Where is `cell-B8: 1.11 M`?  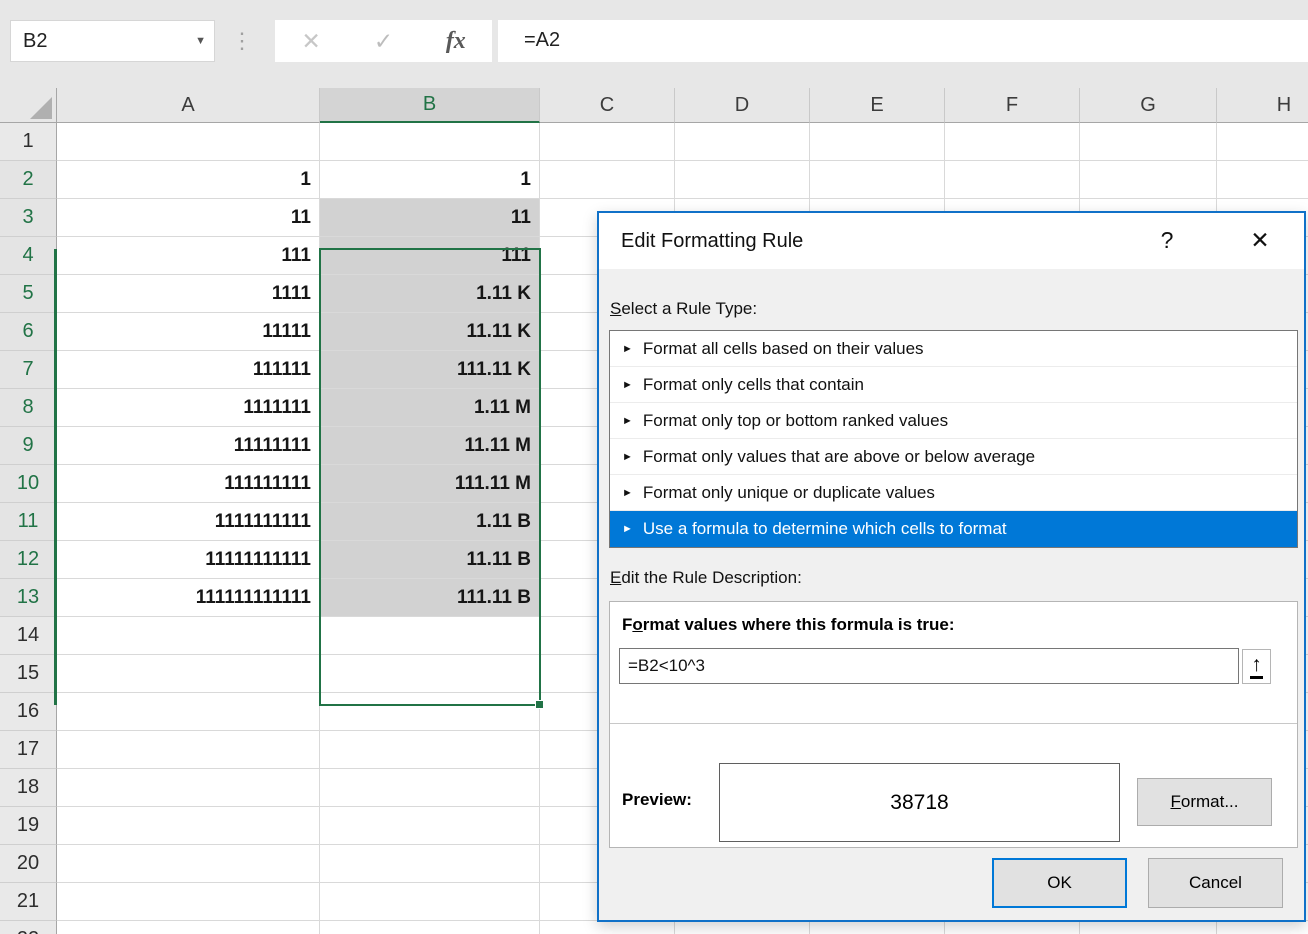 cell-B8: 1.11 M is located at coordinates (430, 408).